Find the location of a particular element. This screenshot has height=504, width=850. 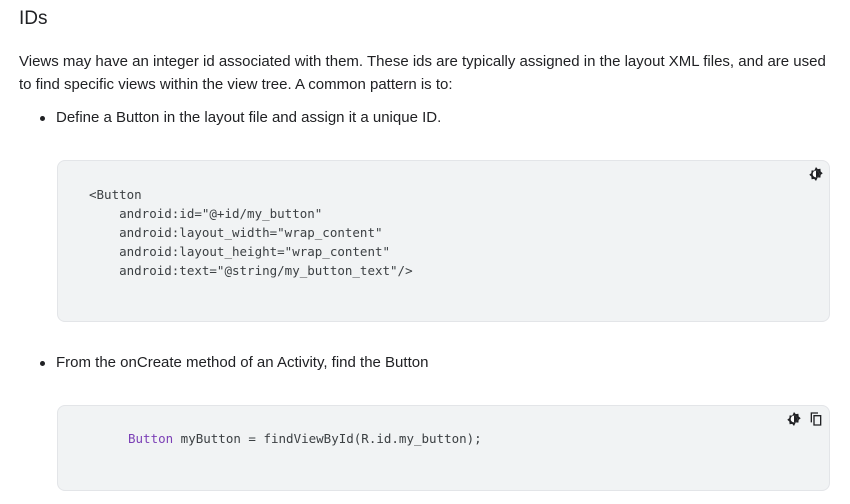

code-line: <Button is located at coordinates (115, 194).